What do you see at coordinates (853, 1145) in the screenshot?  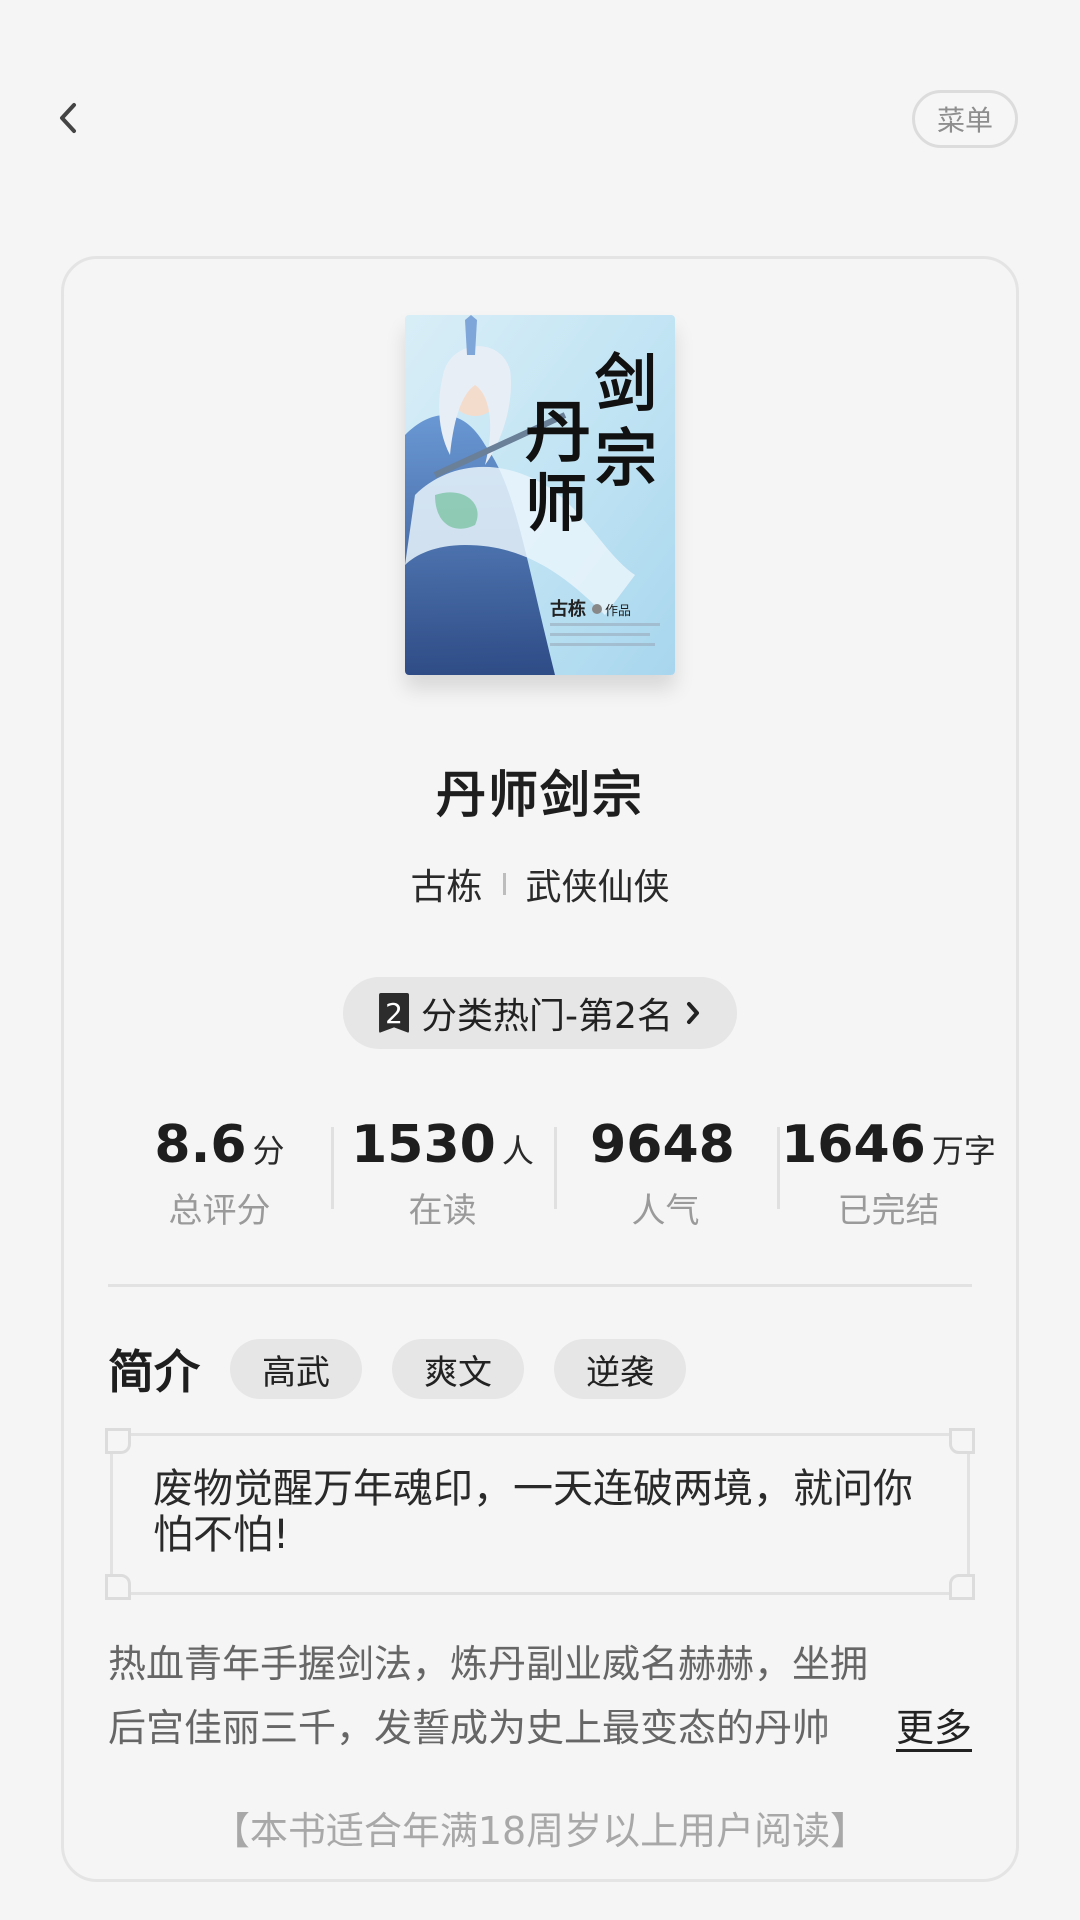 I see `stat-value: 1646` at bounding box center [853, 1145].